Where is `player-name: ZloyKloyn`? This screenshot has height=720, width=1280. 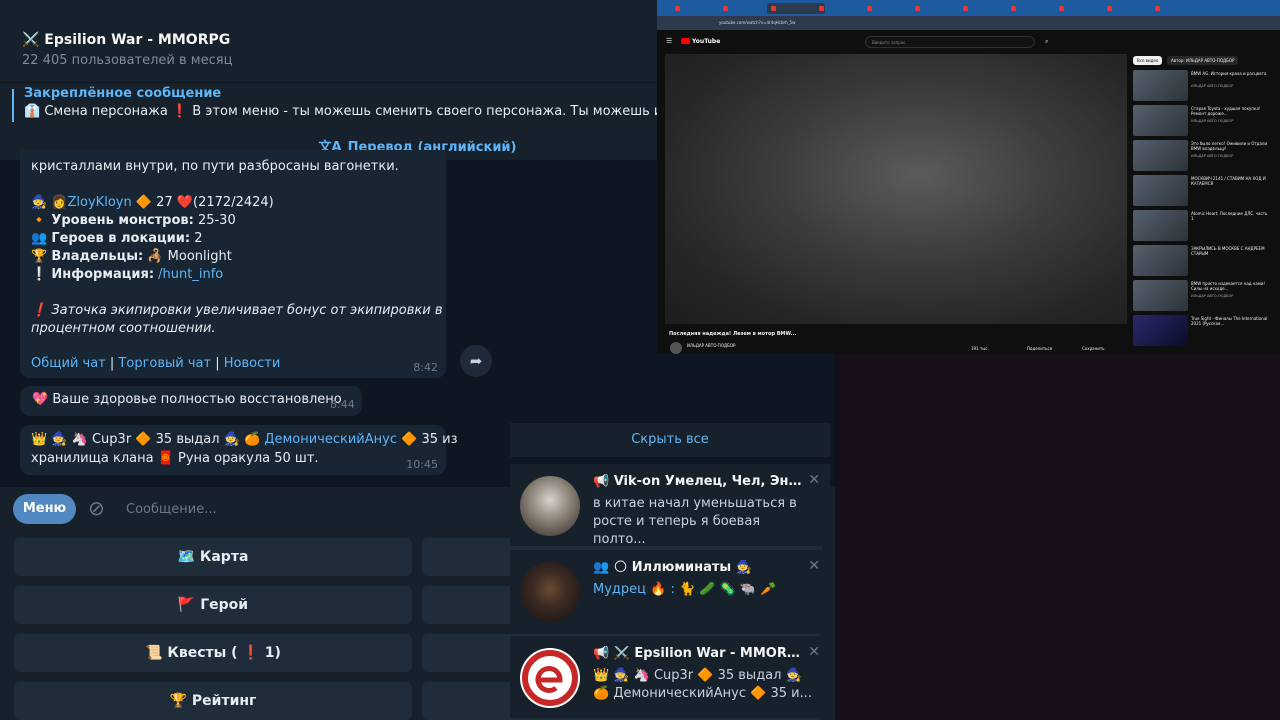 player-name: ZloyKloyn is located at coordinates (100, 202).